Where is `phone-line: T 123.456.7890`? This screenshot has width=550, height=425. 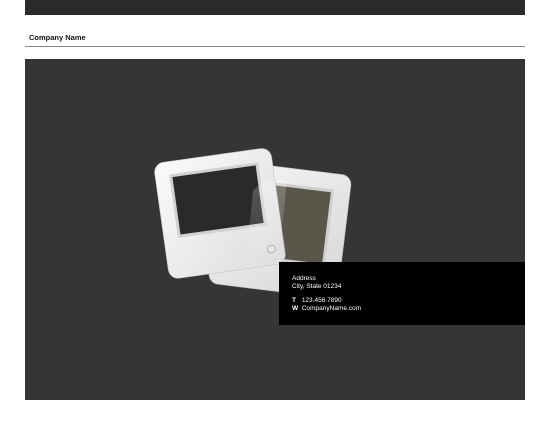
phone-line: T 123.456.7890 is located at coordinates (317, 301).